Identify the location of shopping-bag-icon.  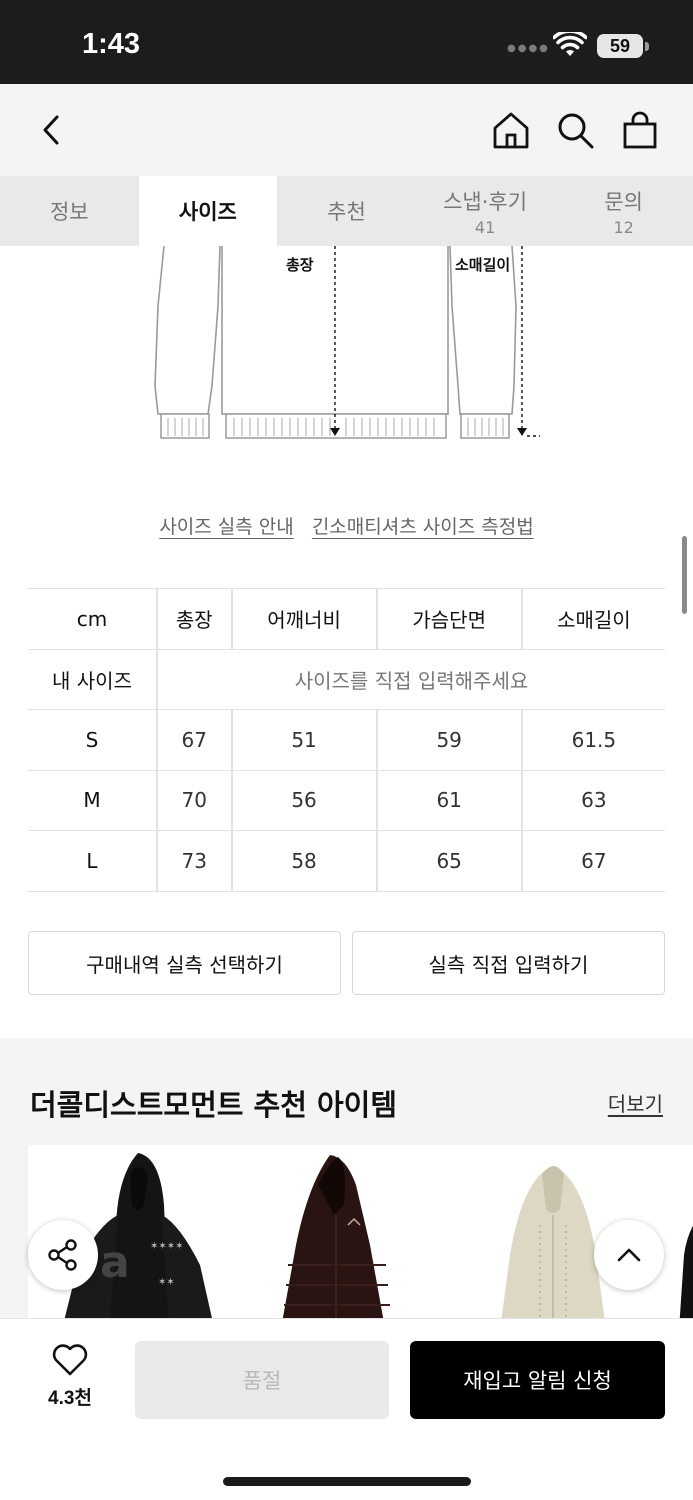
(640, 130).